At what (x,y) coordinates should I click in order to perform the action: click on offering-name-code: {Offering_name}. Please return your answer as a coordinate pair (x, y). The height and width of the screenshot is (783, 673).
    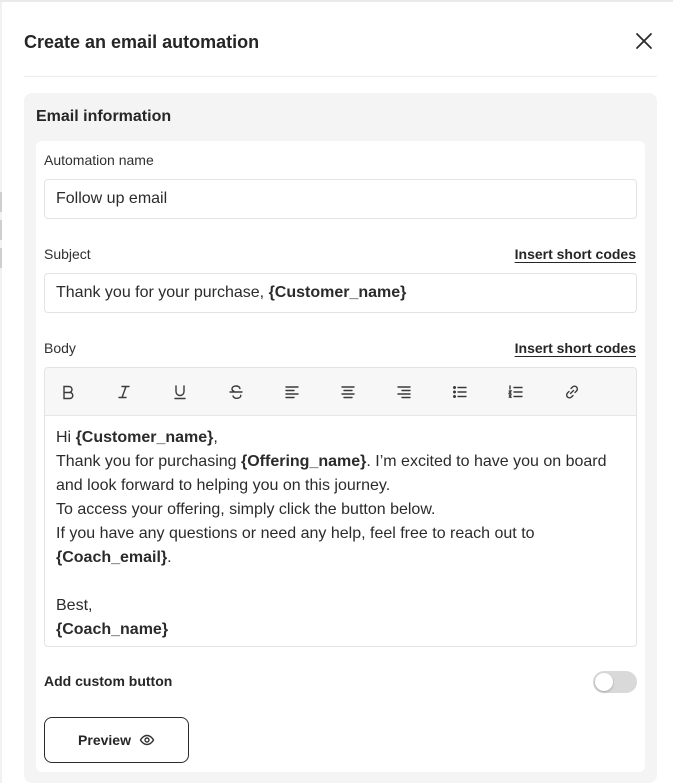
    Looking at the image, I should click on (304, 461).